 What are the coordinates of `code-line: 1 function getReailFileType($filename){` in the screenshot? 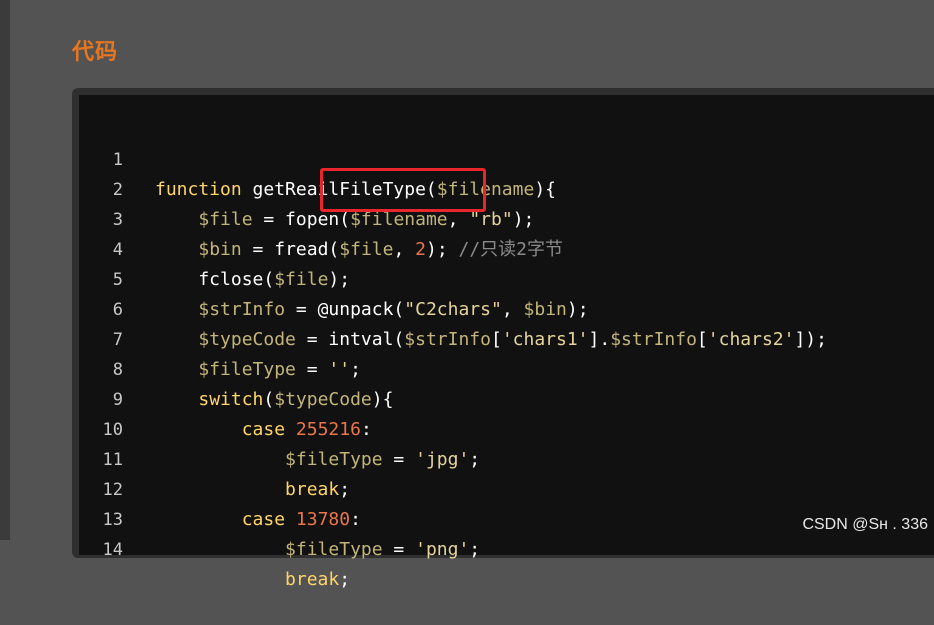 It's located at (506, 157).